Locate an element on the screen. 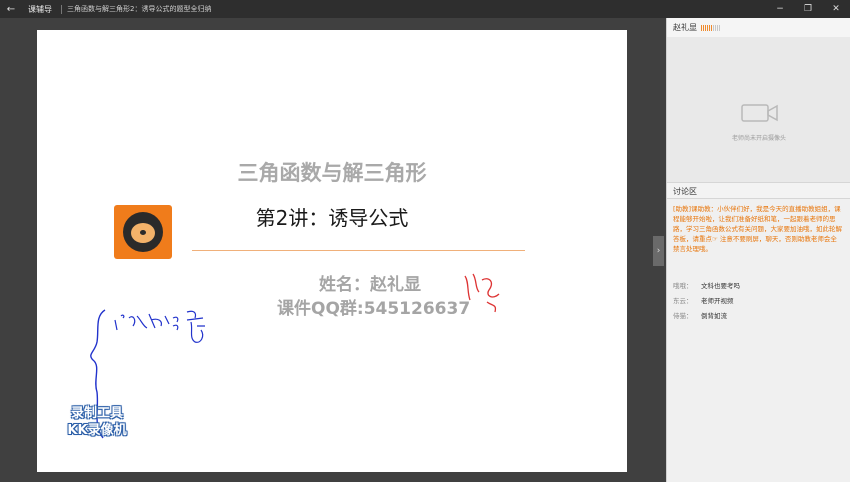  recorder-watermark: 录制工具 KK录像机 is located at coordinates (97, 422).